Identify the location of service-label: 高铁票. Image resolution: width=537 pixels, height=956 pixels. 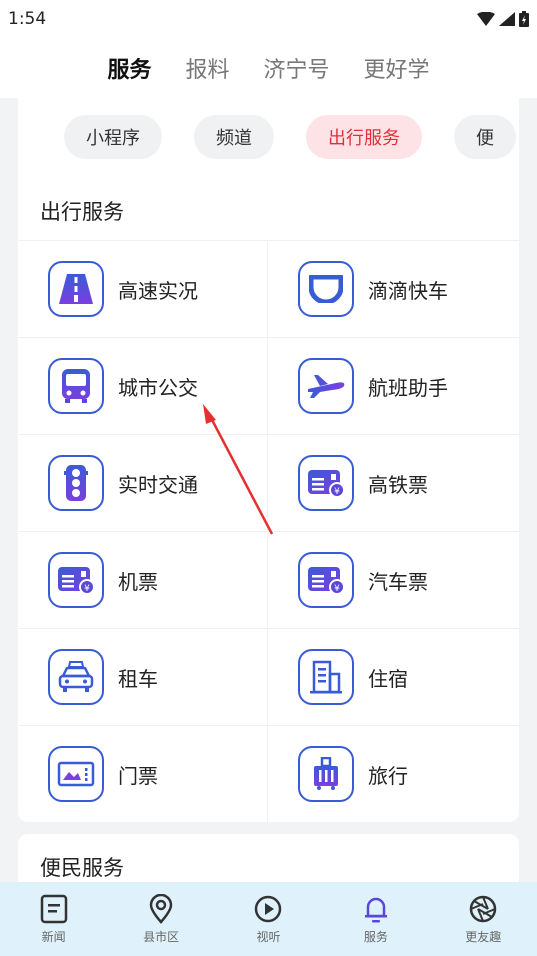
(398, 484).